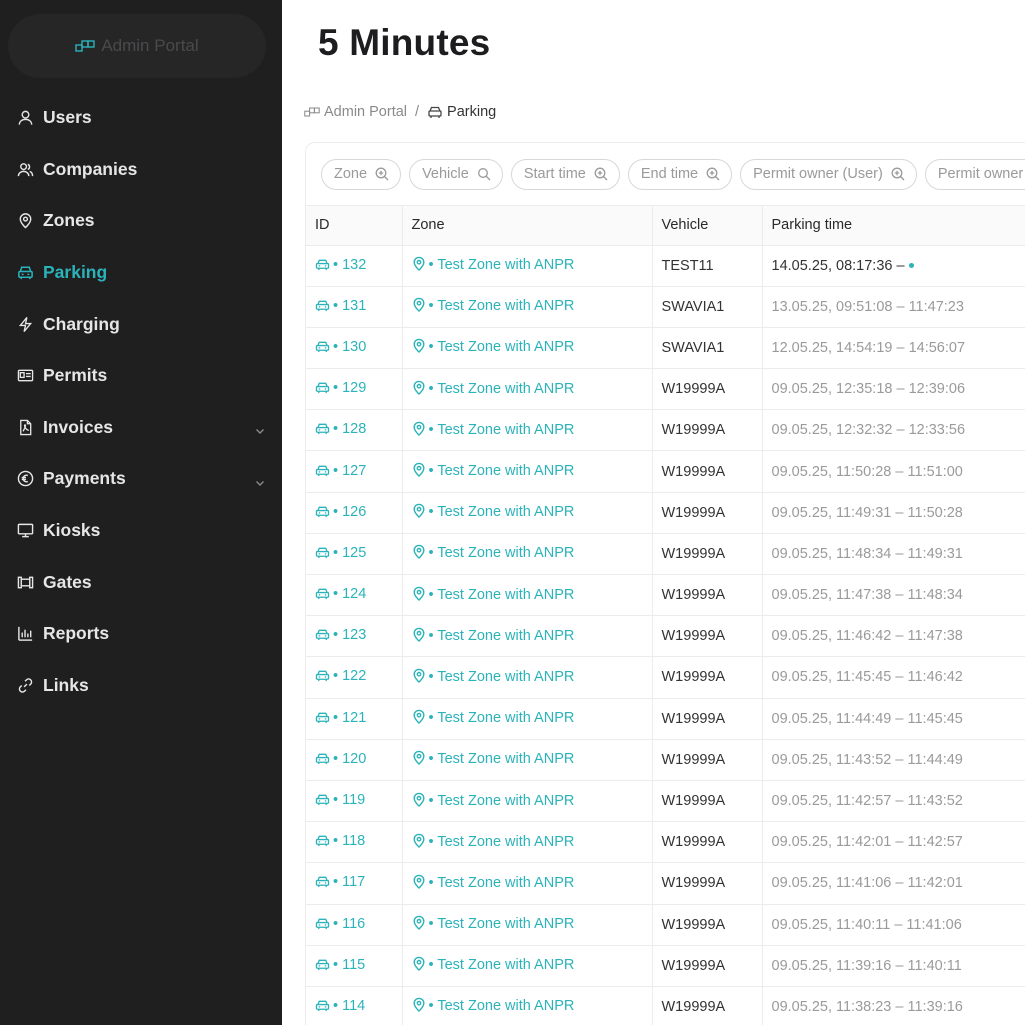 This screenshot has height=1025, width=1025. Describe the element at coordinates (349, 512) in the screenshot. I see `parking-id-link: • 126` at that location.